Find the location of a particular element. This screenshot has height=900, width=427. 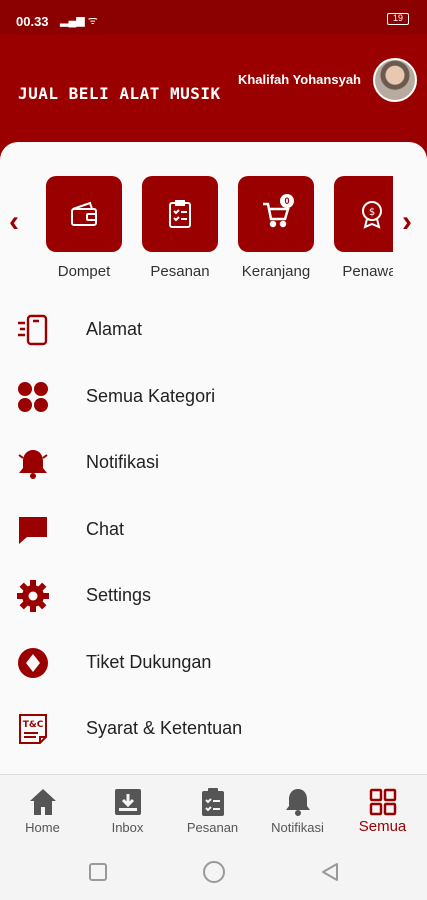

nav-label: Home is located at coordinates (42, 827).